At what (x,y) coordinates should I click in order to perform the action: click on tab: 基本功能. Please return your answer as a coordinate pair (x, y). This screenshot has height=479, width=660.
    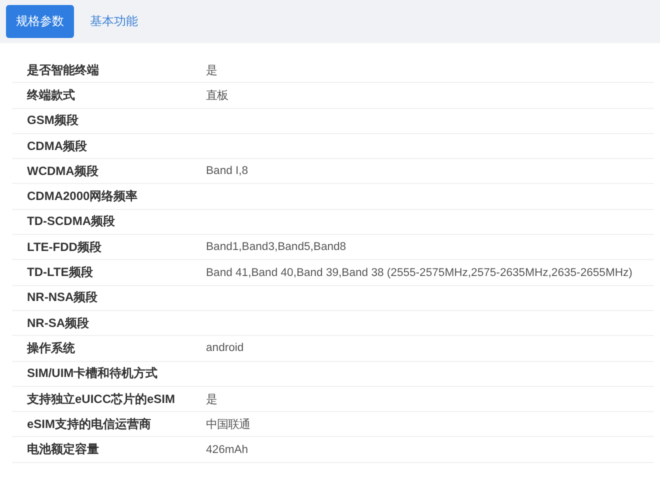
    Looking at the image, I should click on (114, 21).